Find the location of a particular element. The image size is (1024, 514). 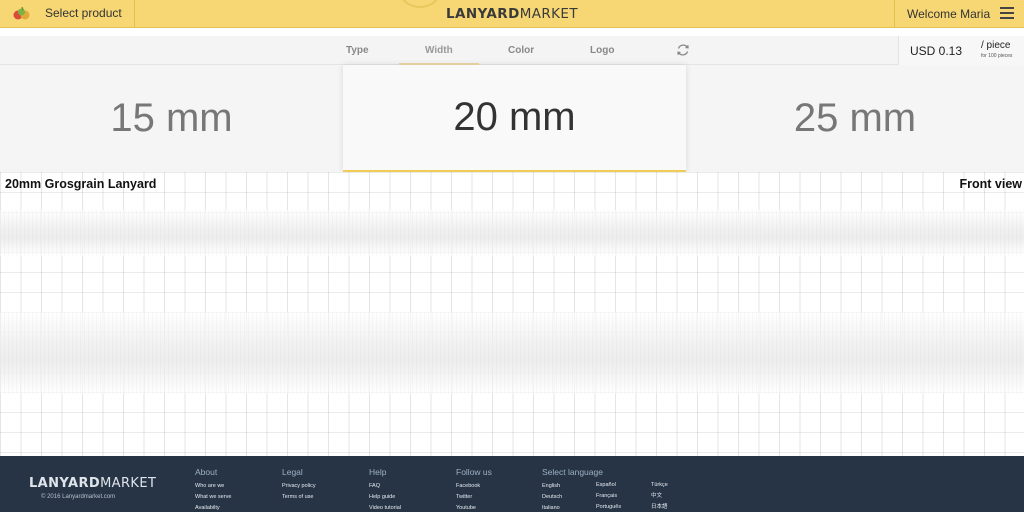

footer-heading: Follow us is located at coordinates (474, 472).